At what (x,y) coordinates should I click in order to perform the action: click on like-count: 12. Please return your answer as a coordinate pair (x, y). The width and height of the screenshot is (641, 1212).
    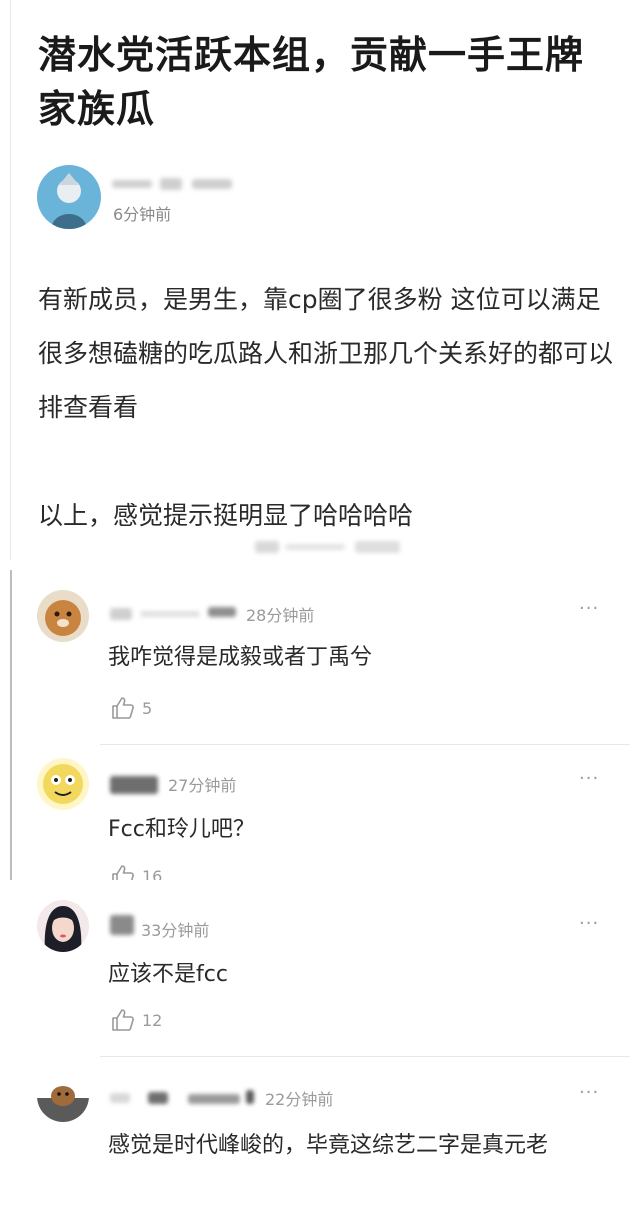
    Looking at the image, I should click on (152, 1020).